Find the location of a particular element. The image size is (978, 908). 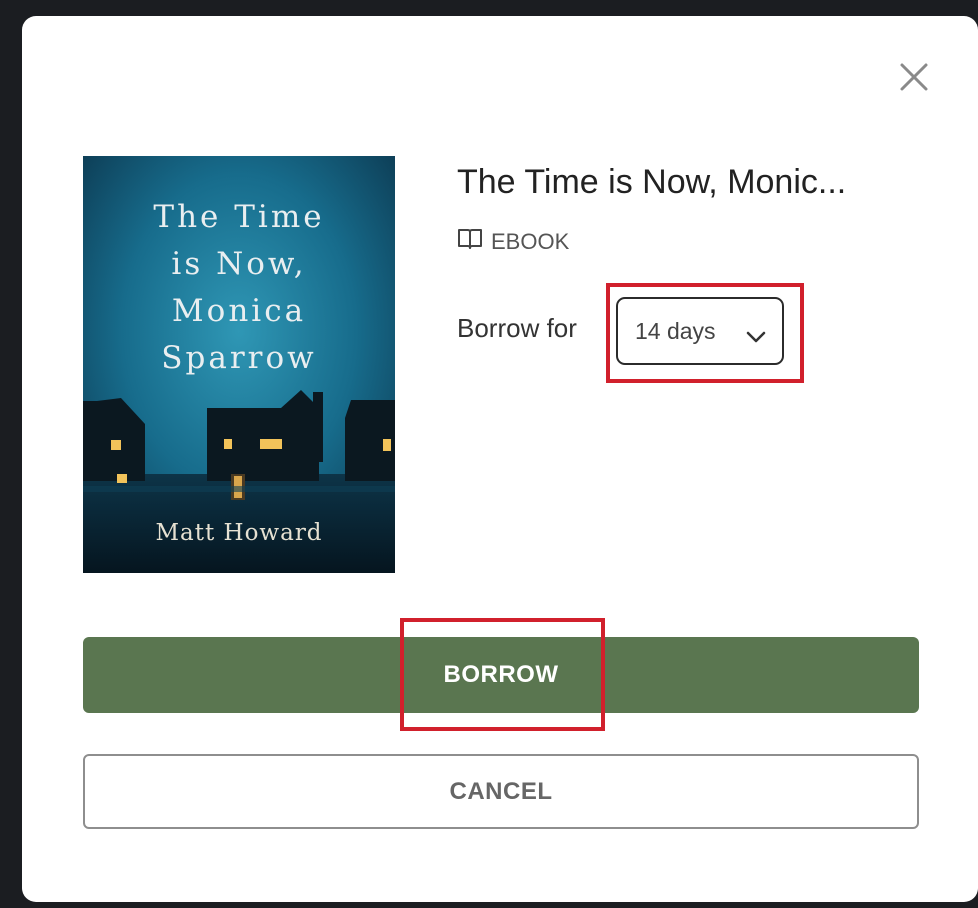

open-book-icon is located at coordinates (470, 242).